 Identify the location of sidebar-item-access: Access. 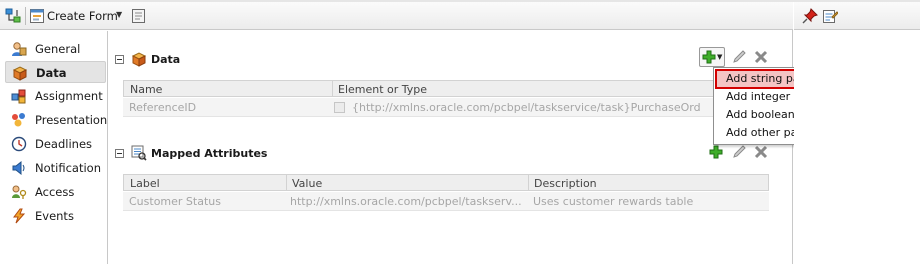
(55, 192).